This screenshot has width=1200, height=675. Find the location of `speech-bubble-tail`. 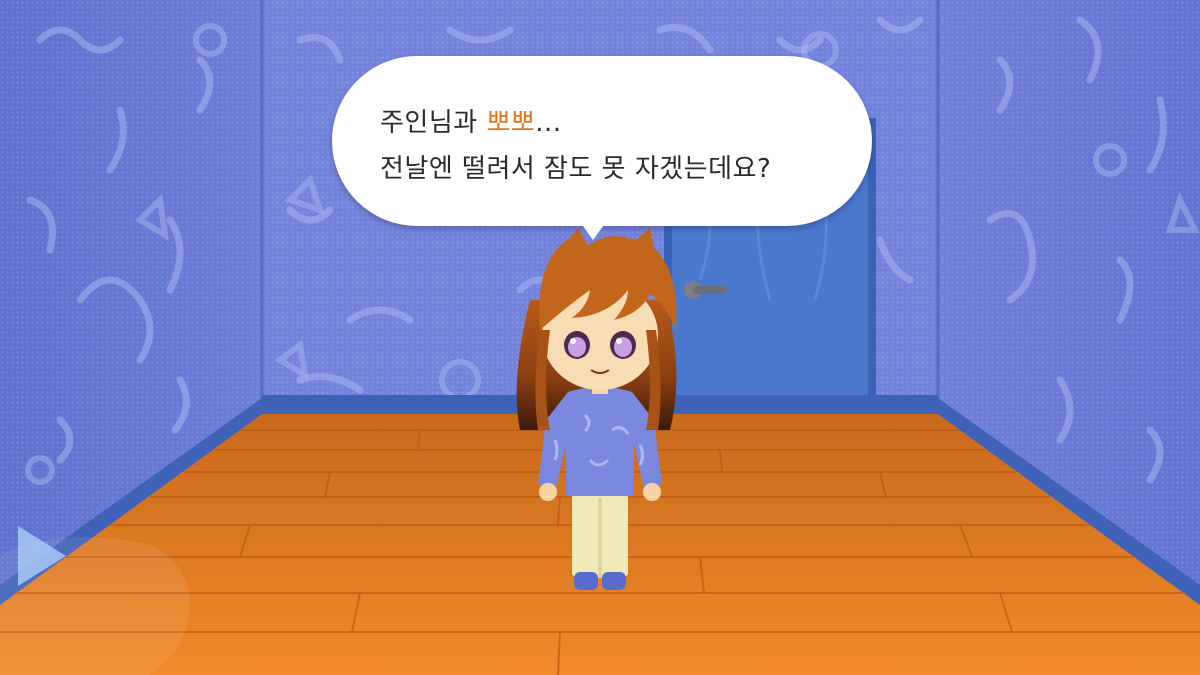

speech-bubble-tail is located at coordinates (593, 231).